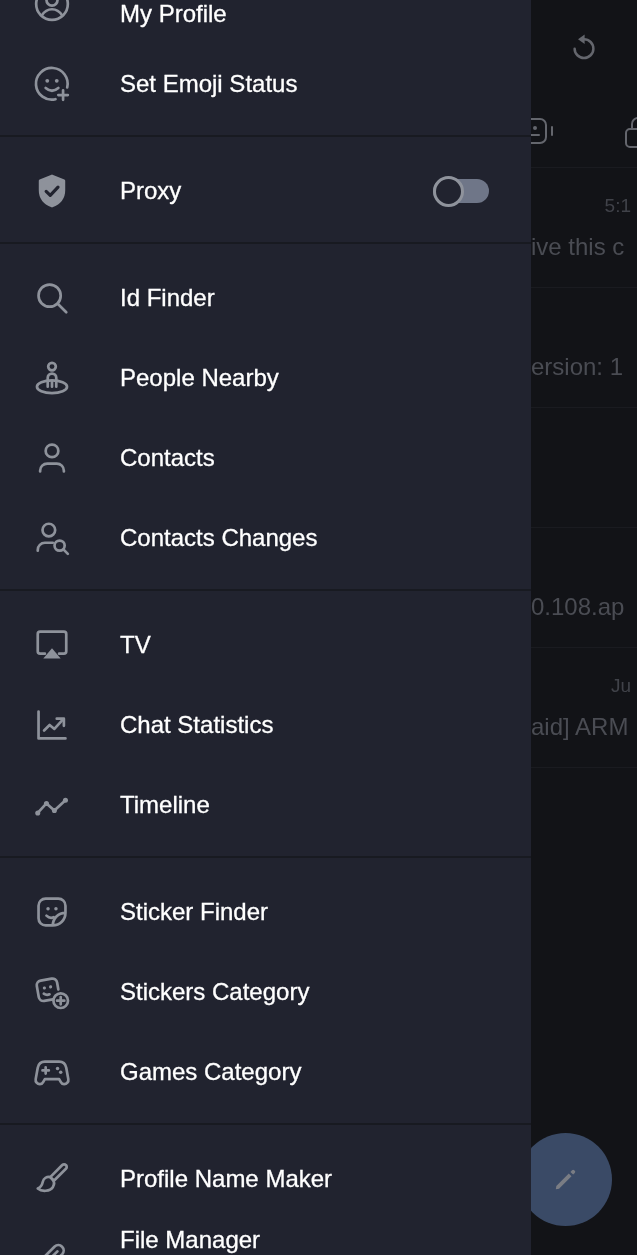 Image resolution: width=637 pixels, height=1255 pixels. What do you see at coordinates (156, 378) in the screenshot?
I see `menu-item: People Nearby` at bounding box center [156, 378].